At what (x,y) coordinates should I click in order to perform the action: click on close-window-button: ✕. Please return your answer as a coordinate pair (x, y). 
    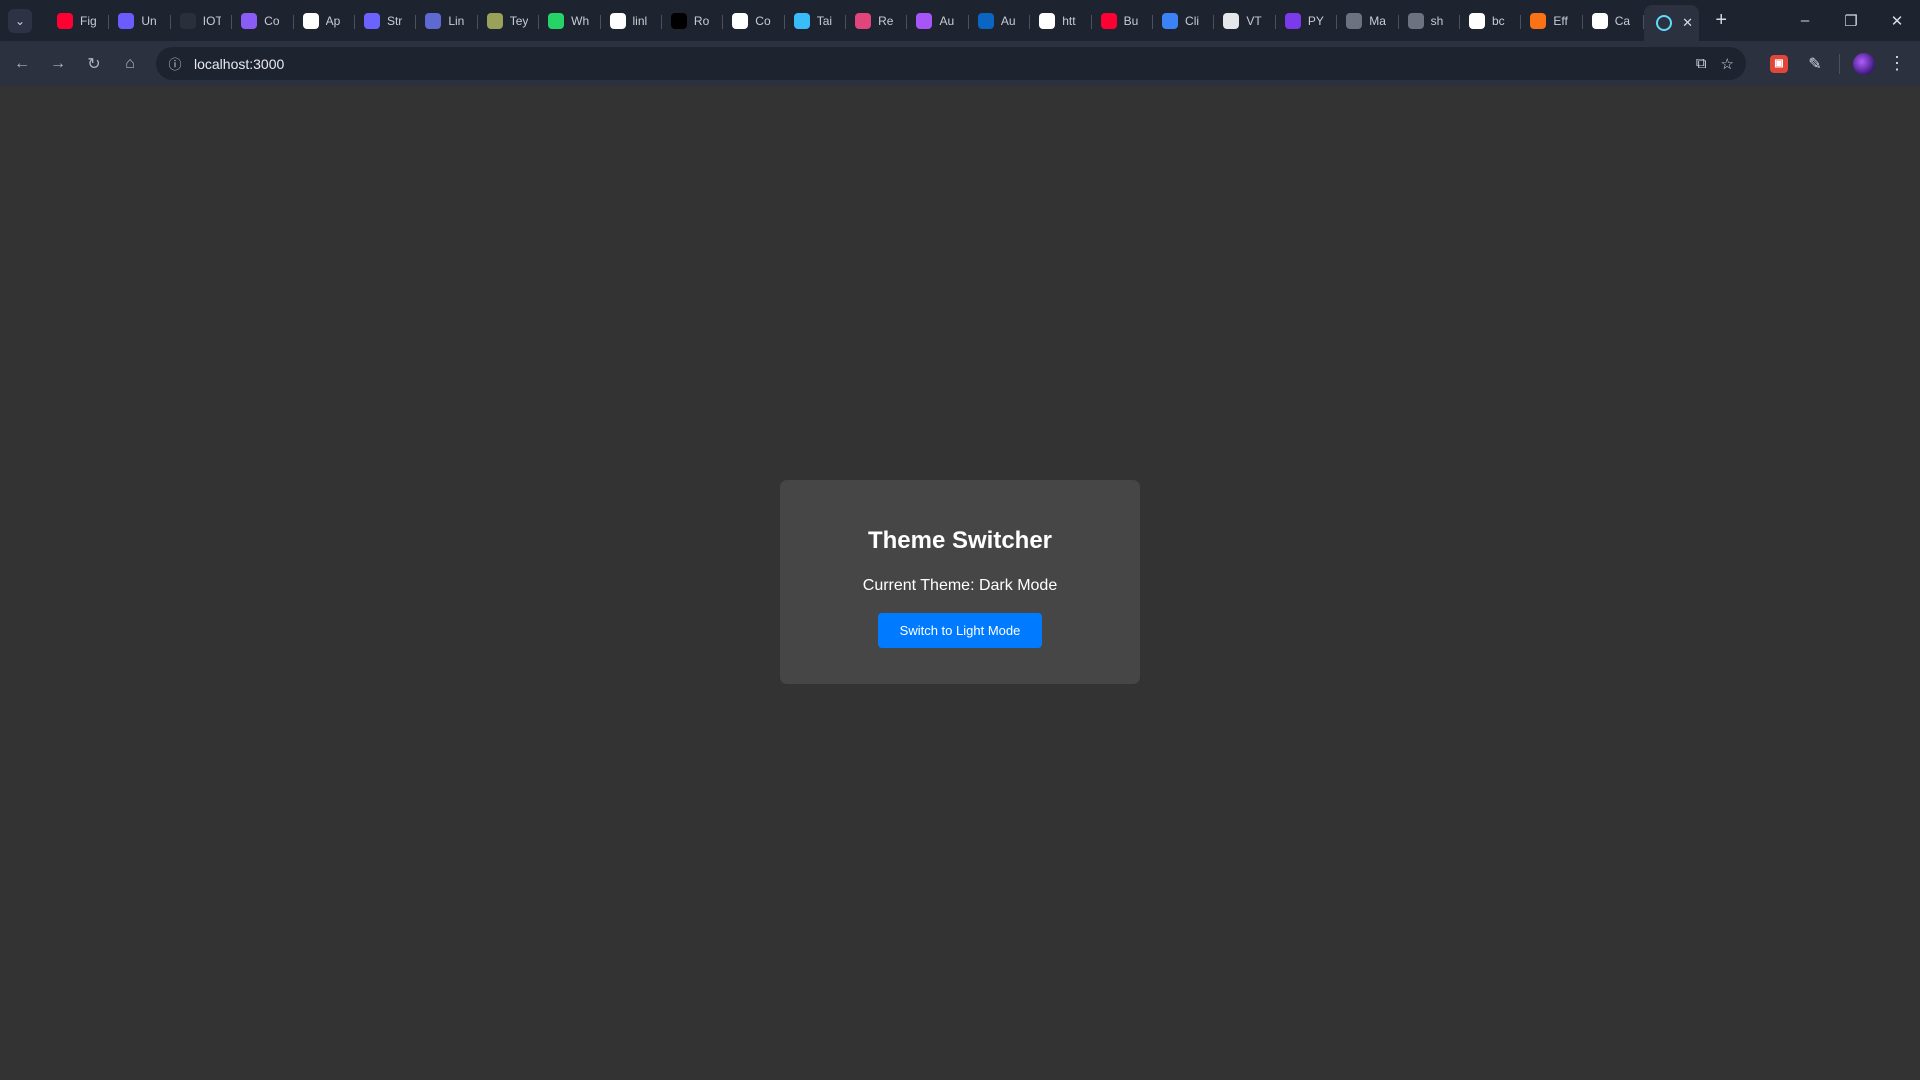
    Looking at the image, I should click on (1897, 20).